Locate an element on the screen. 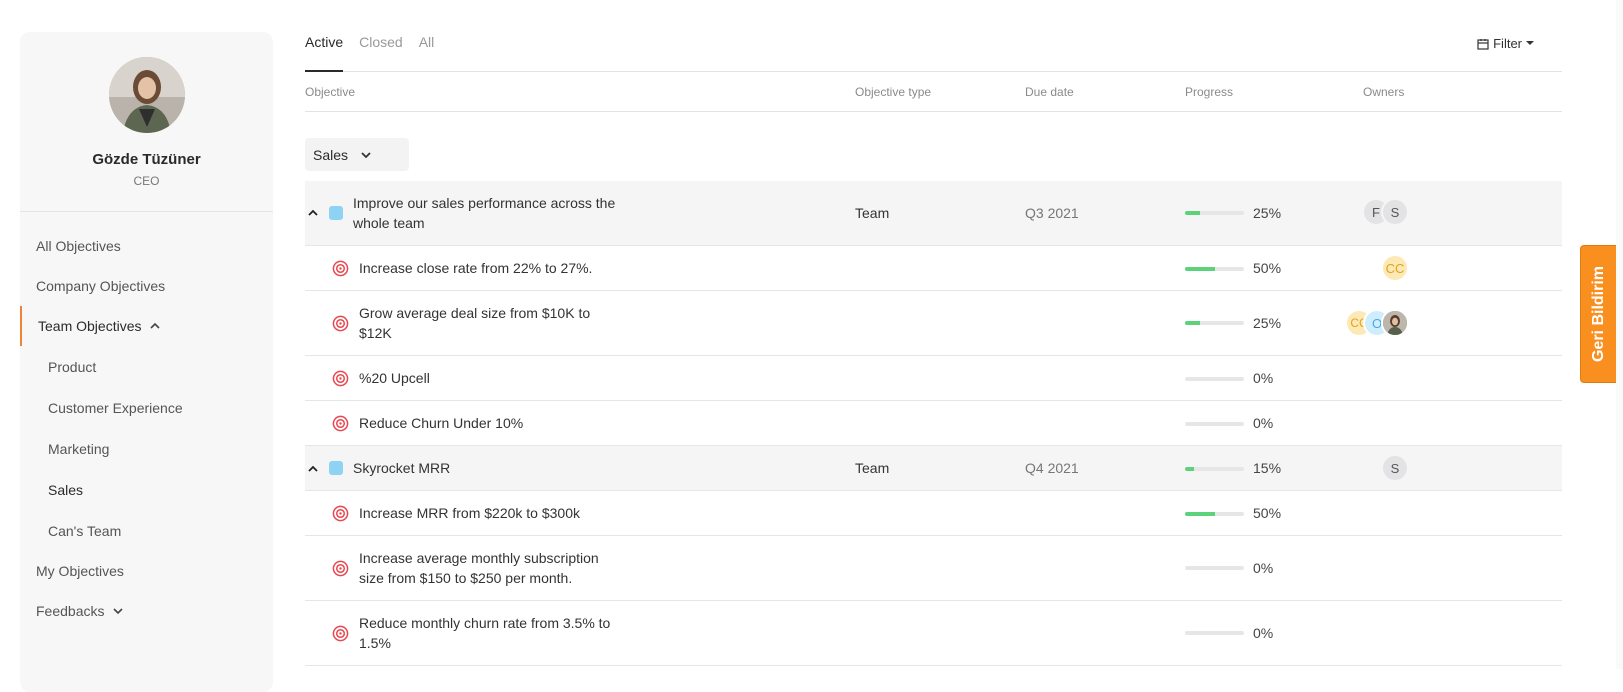 The image size is (1623, 692). key-result-title-line: 1.5% is located at coordinates (375, 643).